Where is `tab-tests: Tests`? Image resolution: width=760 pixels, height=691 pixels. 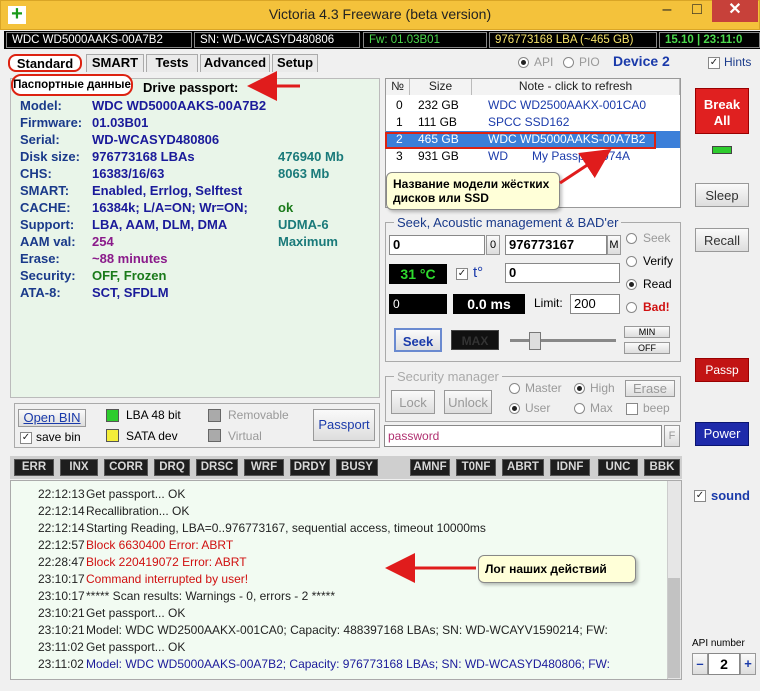 tab-tests: Tests is located at coordinates (172, 63).